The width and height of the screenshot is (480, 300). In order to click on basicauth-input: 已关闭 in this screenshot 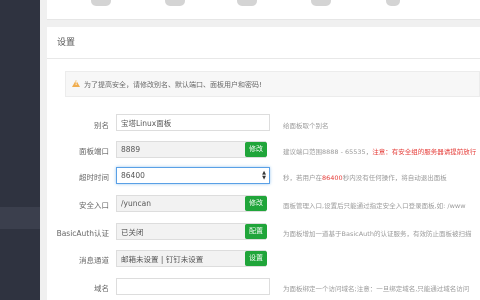, I will do `click(191, 231)`.